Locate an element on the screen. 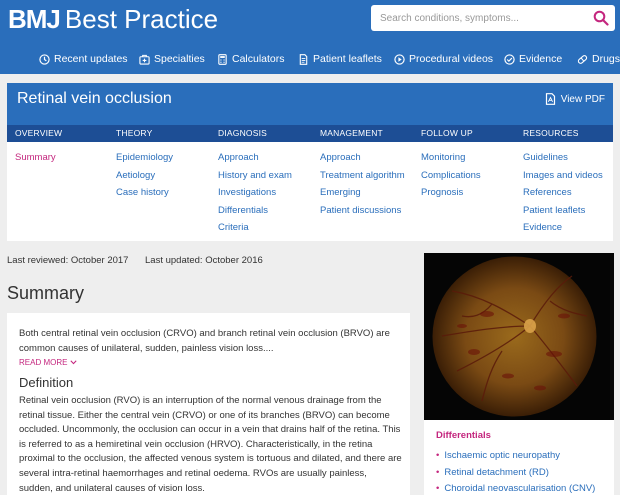 The width and height of the screenshot is (620, 495). nav-label: Specialties is located at coordinates (179, 59).